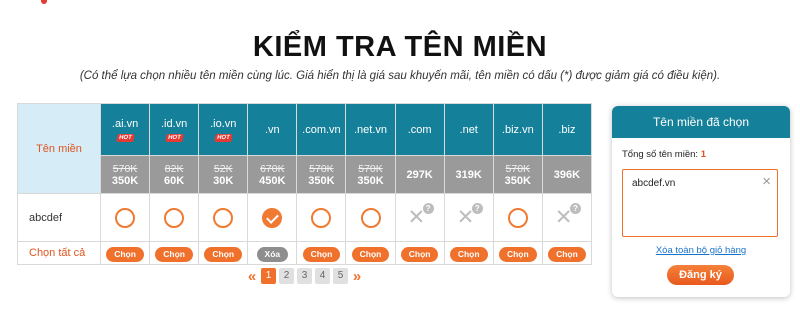 The width and height of the screenshot is (800, 312). I want to click on ext-label: .com, so click(419, 129).